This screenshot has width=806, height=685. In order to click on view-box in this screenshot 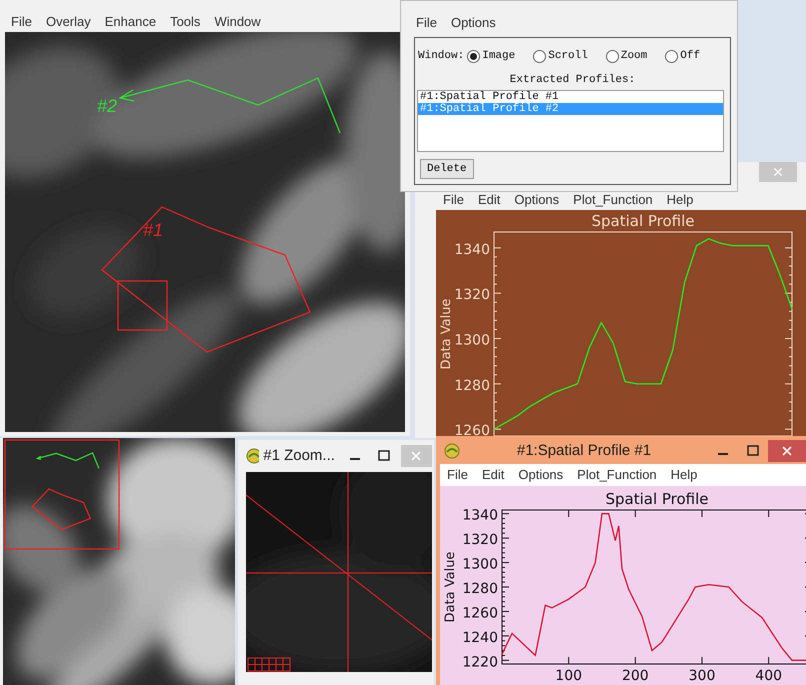, I will do `click(62, 494)`.